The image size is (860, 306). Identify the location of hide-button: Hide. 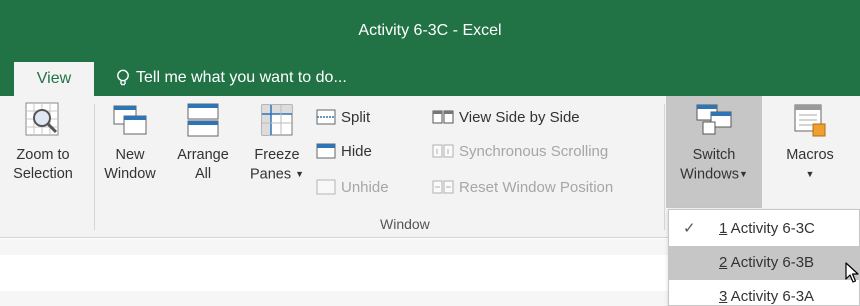
(344, 151).